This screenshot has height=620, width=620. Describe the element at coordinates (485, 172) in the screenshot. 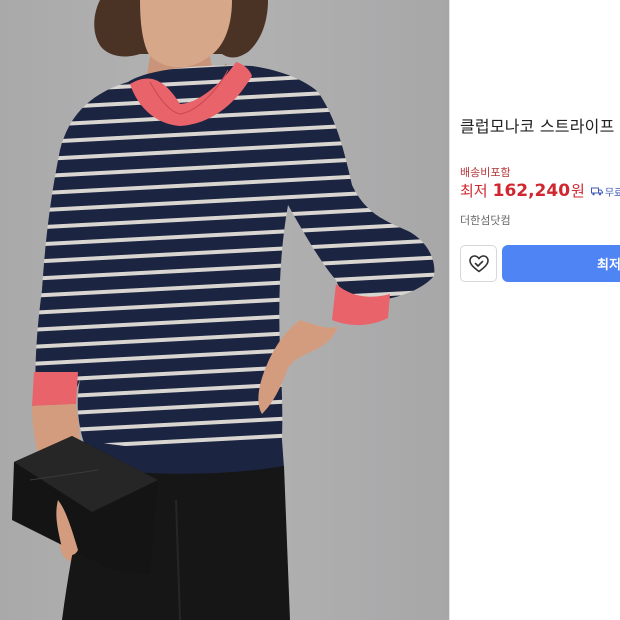

I see `shipping-included-label: 배송비포함` at that location.